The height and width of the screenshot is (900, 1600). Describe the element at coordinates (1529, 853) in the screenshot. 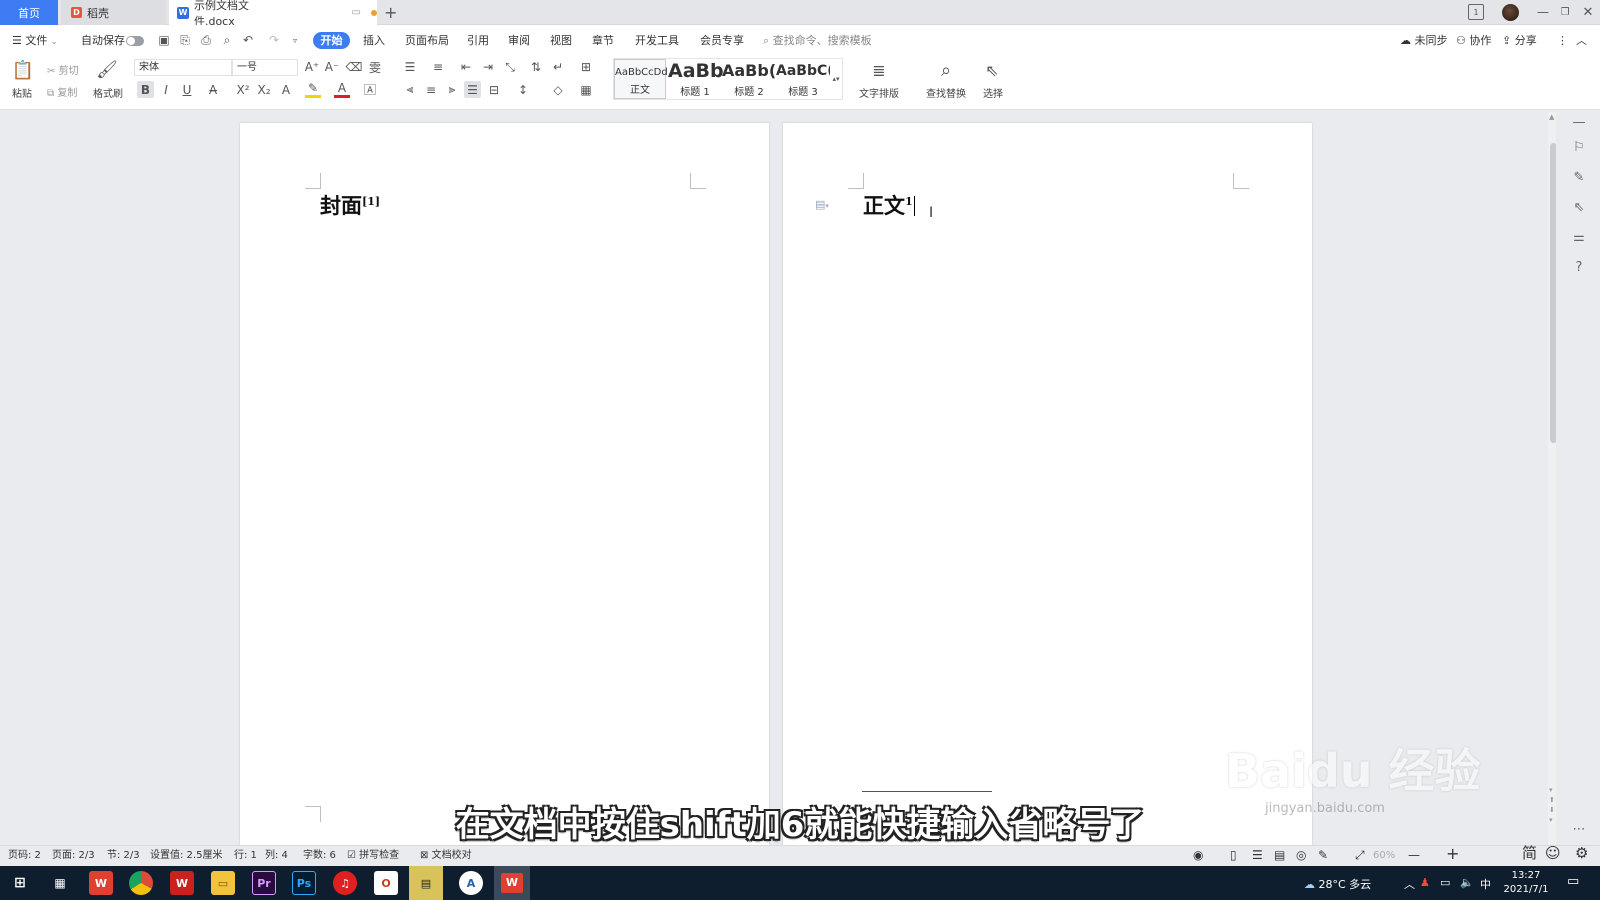

I see `ime-status-icon: 简` at that location.